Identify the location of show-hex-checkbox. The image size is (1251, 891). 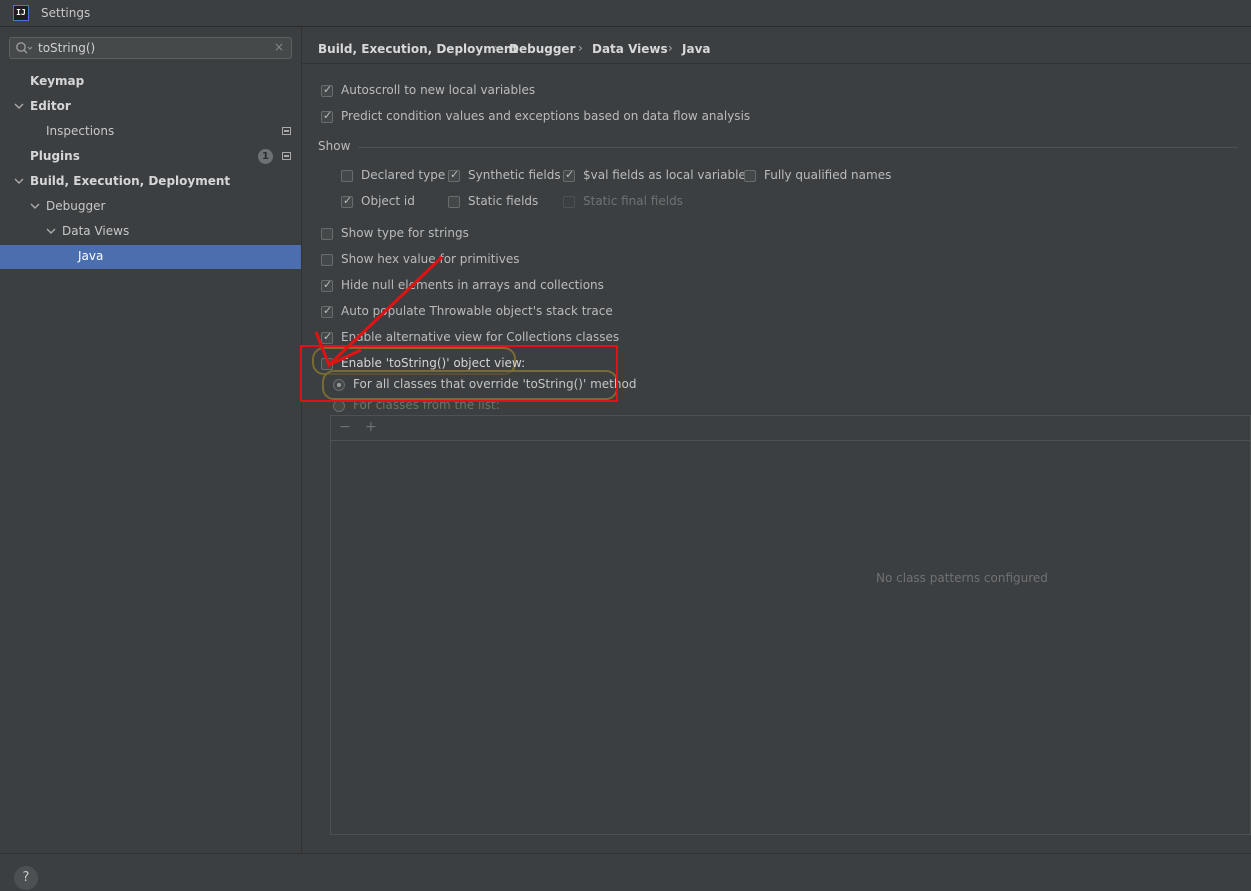
(327, 260).